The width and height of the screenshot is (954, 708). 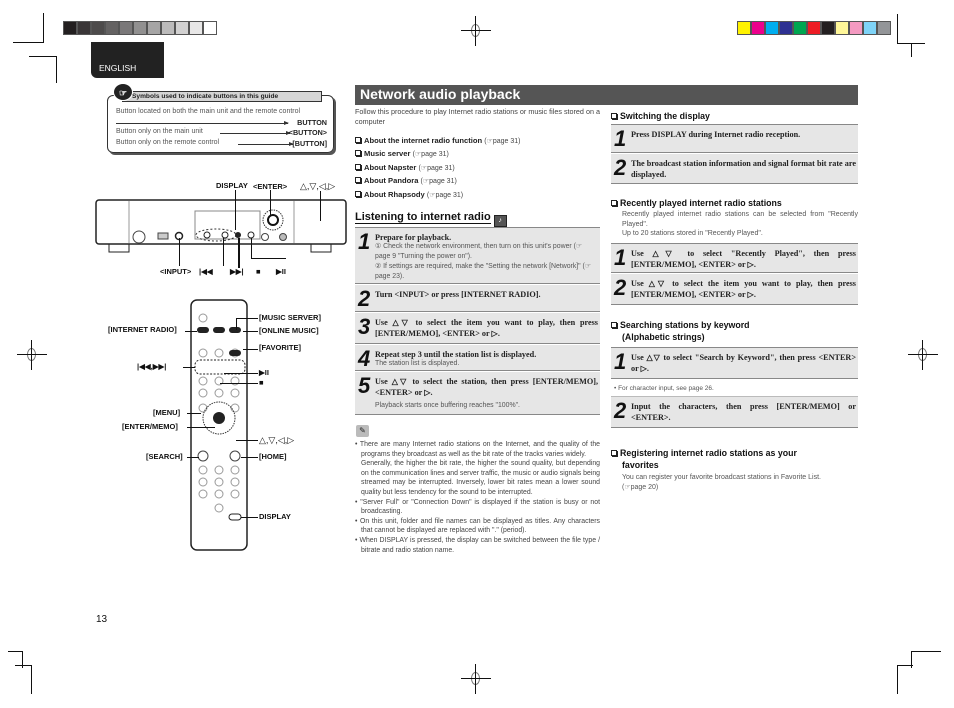 What do you see at coordinates (264, 372) in the screenshot?
I see `label-play-pause: ▶II` at bounding box center [264, 372].